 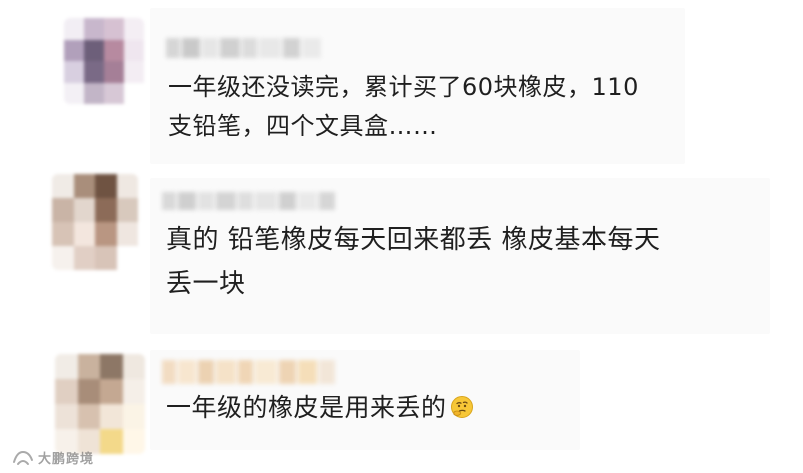 I want to click on comment-text-line: 一年级的橡皮是用来丢的, so click(x=426, y=408).